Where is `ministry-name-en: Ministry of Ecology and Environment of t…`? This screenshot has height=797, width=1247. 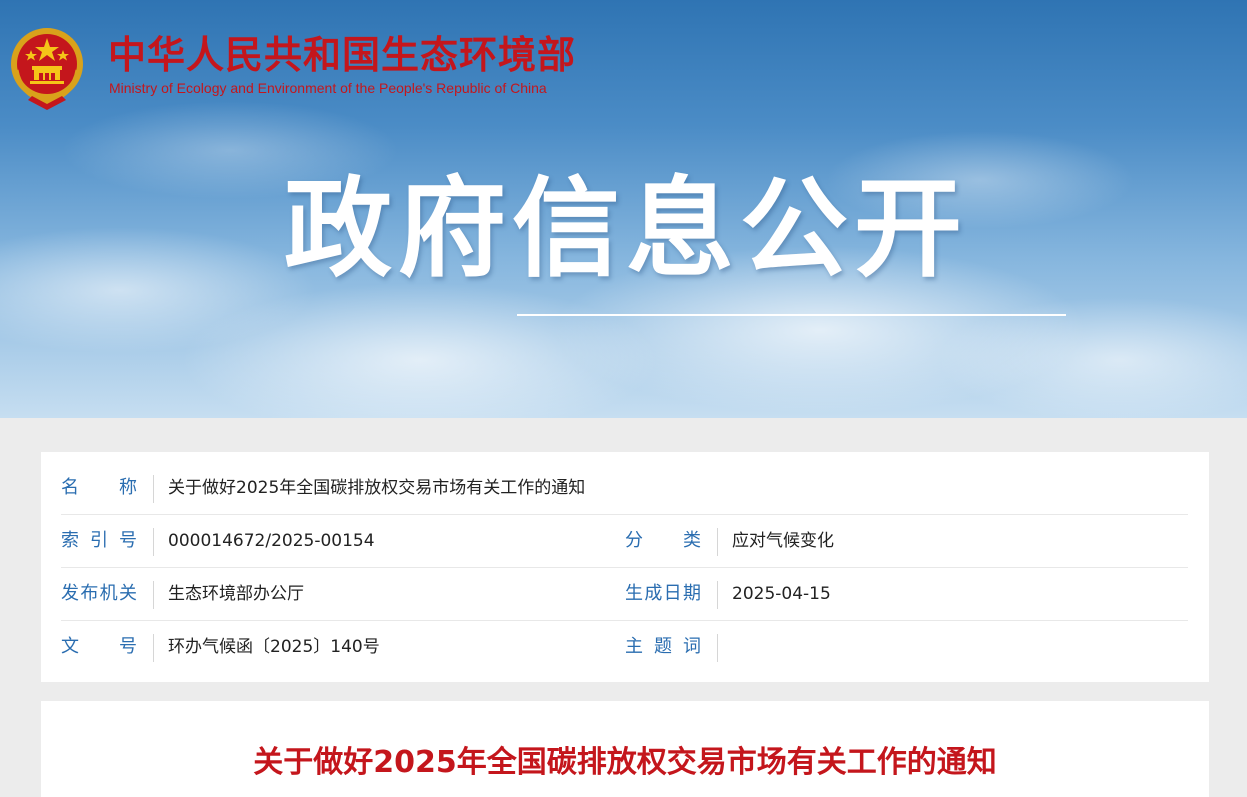
ministry-name-en: Ministry of Ecology and Environment of t… is located at coordinates (328, 88).